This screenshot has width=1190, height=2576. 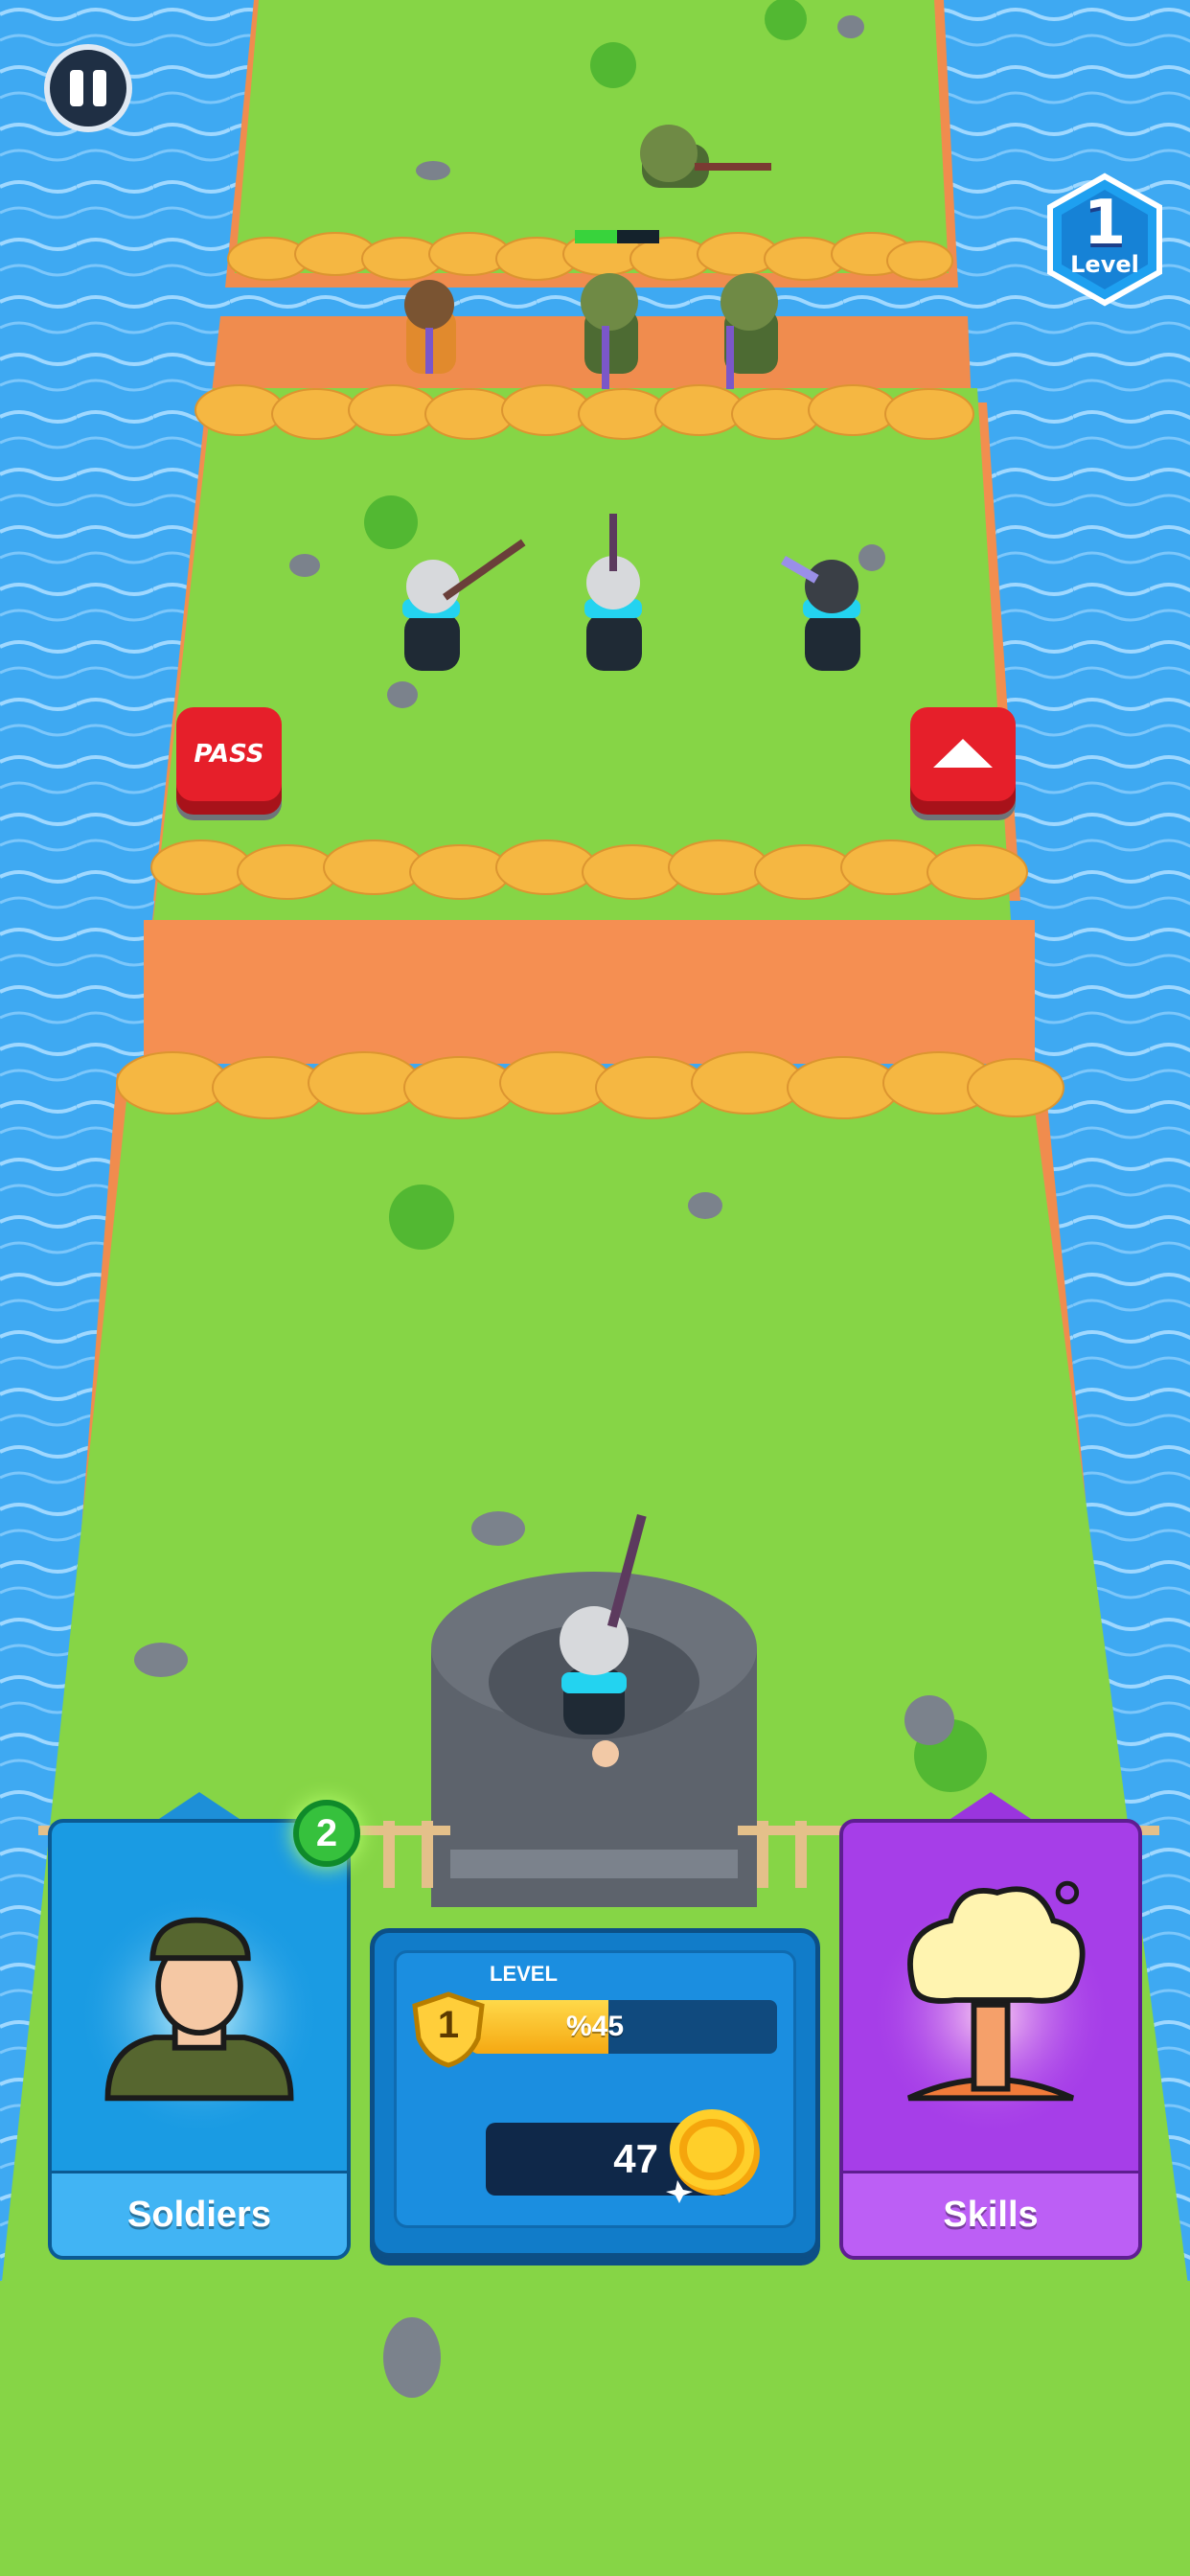 I want to click on panel-level-number: 1, so click(x=449, y=2025).